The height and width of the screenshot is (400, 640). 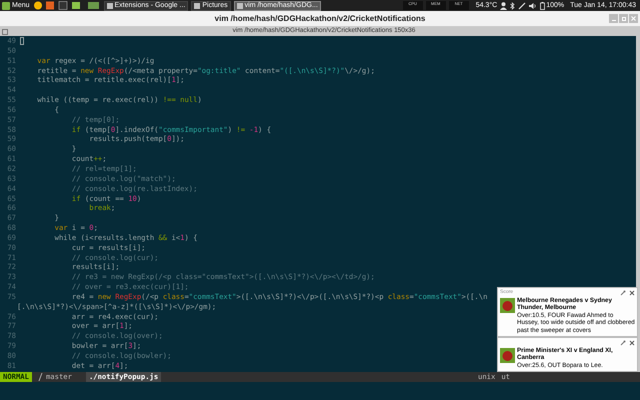 What do you see at coordinates (533, 6) in the screenshot?
I see `volume-icon` at bounding box center [533, 6].